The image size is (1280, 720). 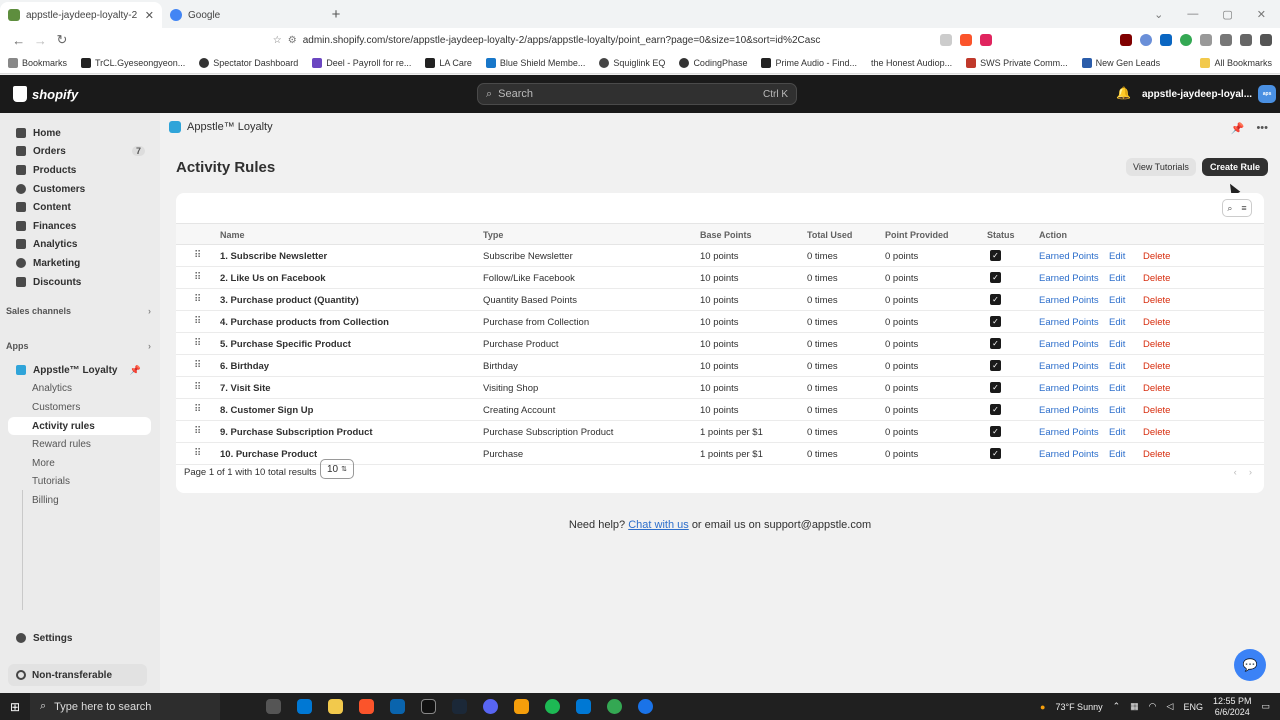 I want to click on network-icon: ▦, so click(x=1134, y=706).